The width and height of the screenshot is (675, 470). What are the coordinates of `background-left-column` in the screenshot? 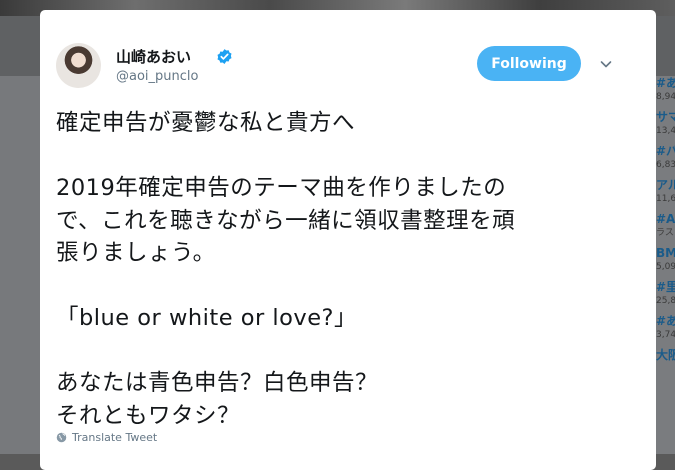 It's located at (20, 265).